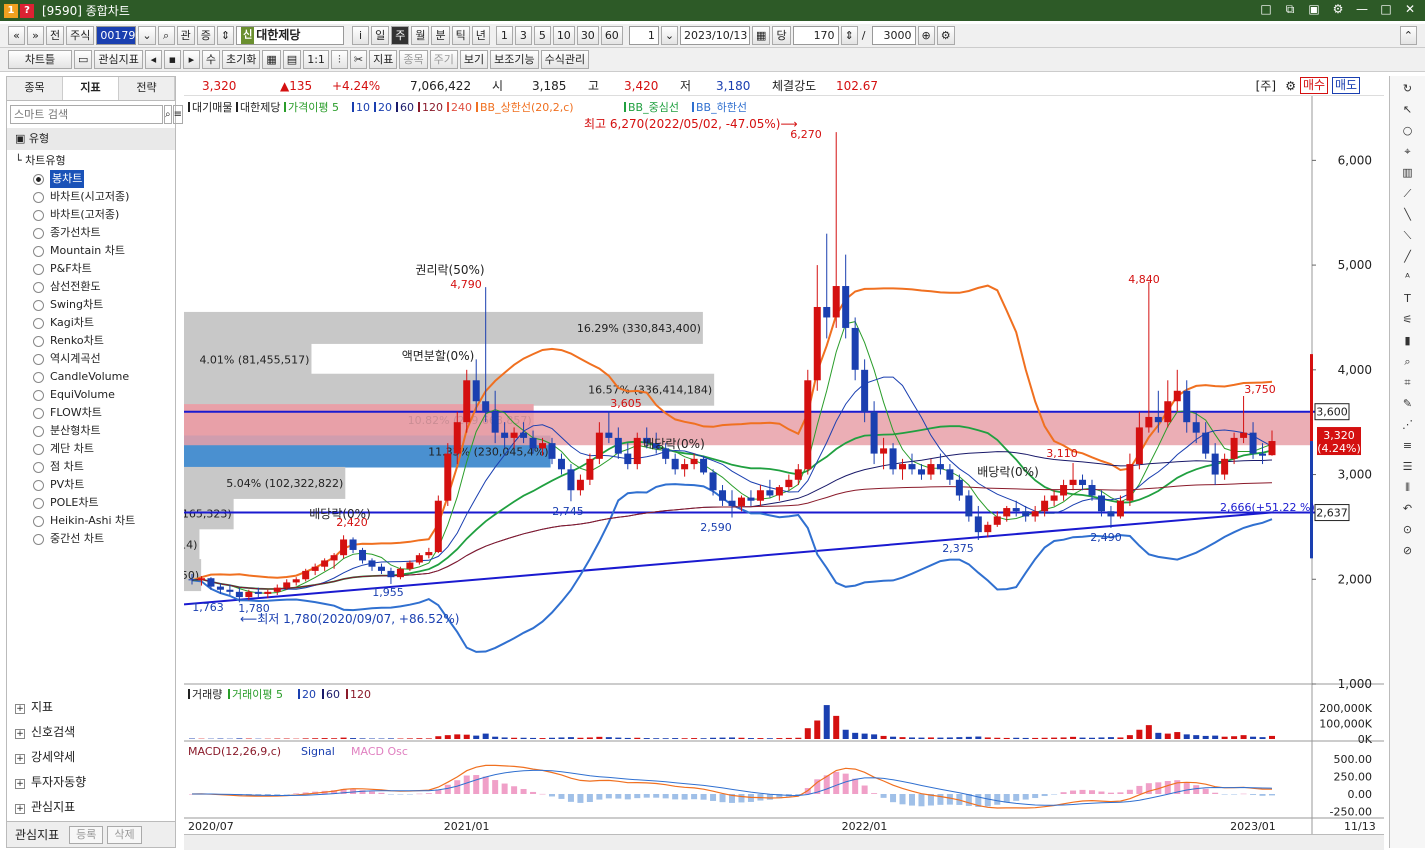 Image resolution: width=1425 pixels, height=853 pixels. What do you see at coordinates (761, 35) in the screenshot?
I see `calendar-icon: ▦` at bounding box center [761, 35].